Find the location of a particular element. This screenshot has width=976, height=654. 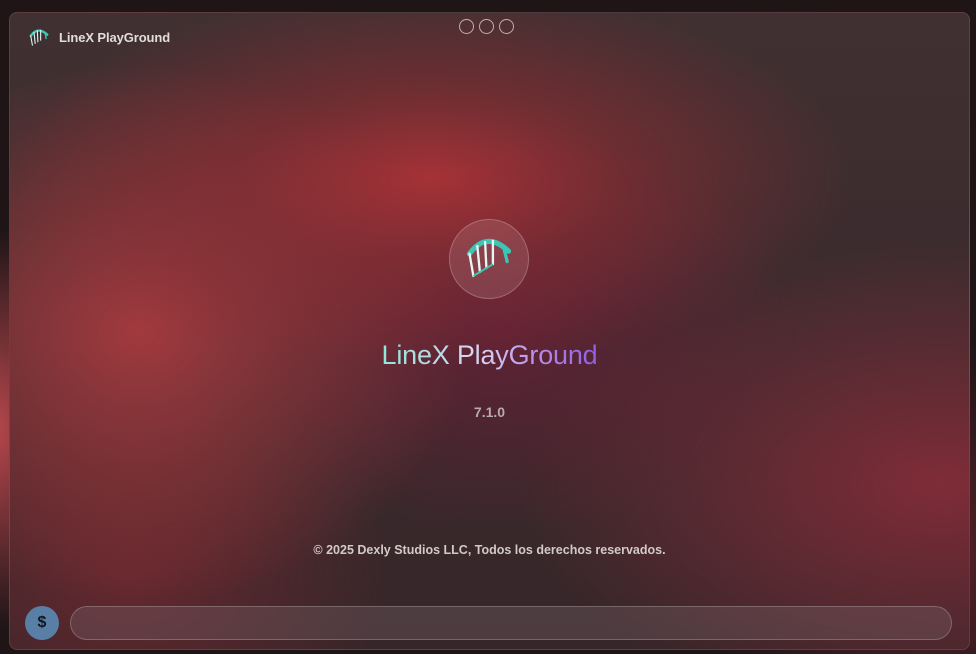

currency-button: $ is located at coordinates (42, 623).